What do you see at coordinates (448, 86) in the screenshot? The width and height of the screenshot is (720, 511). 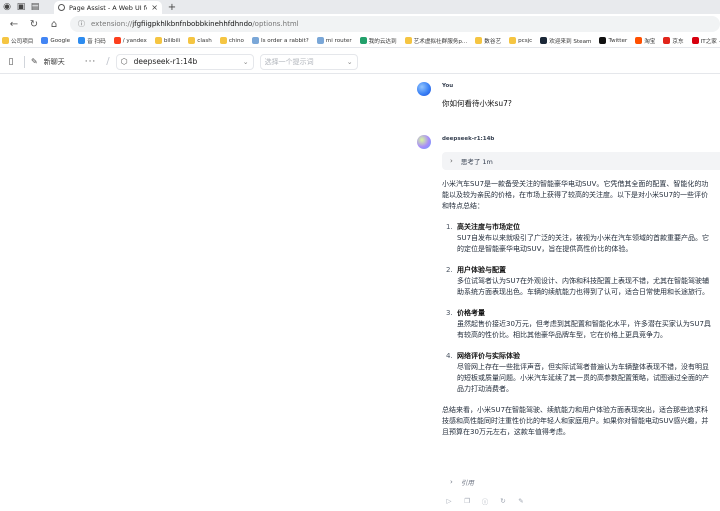 I see `user-name: You` at bounding box center [448, 86].